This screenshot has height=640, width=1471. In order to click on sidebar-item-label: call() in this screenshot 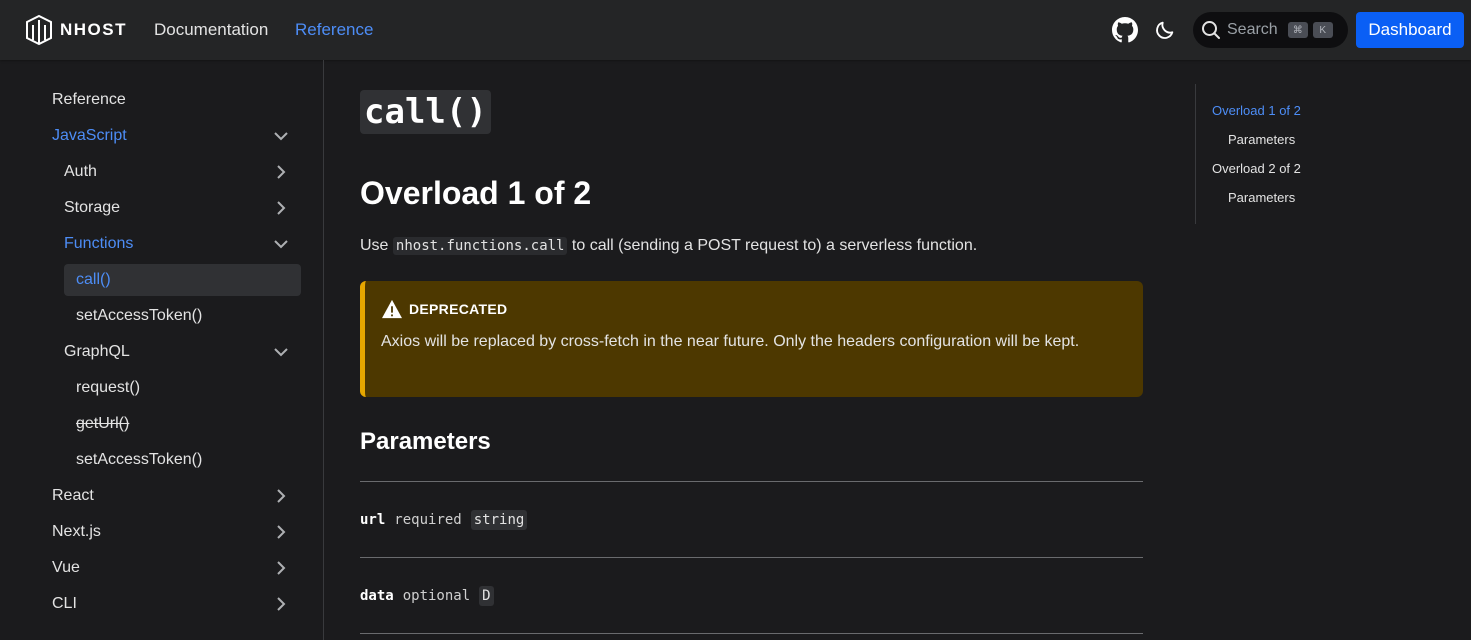, I will do `click(93, 279)`.